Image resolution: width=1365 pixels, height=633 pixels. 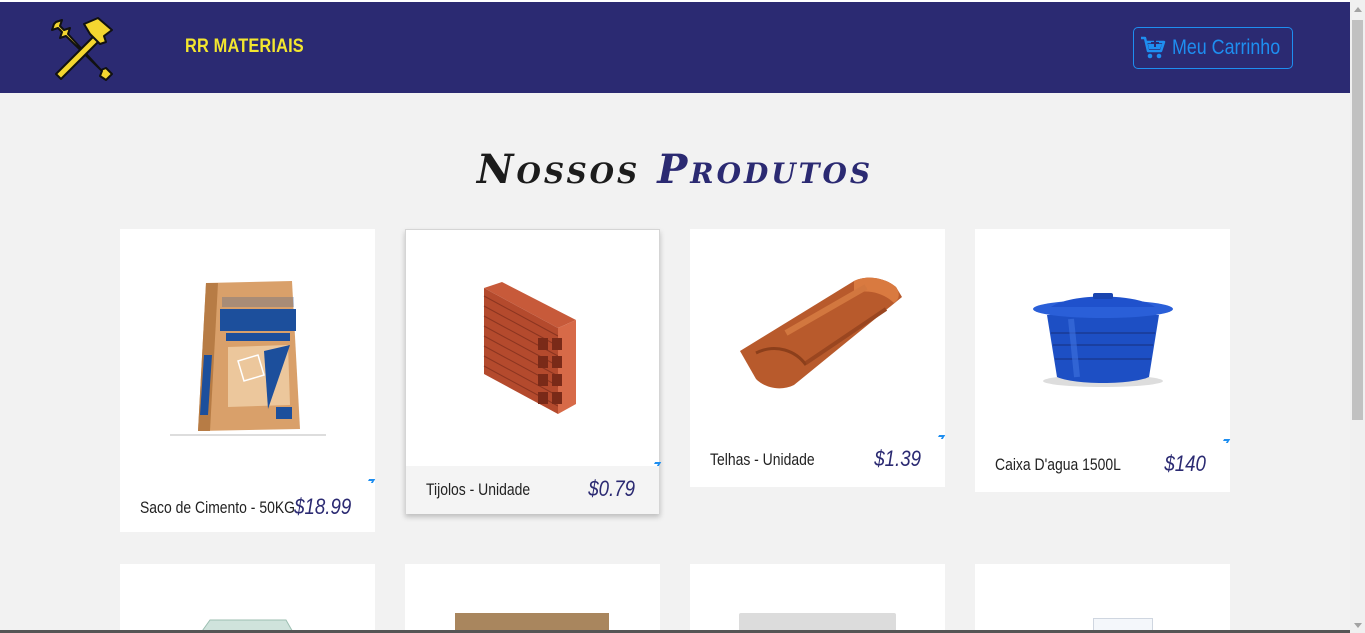 What do you see at coordinates (244, 47) in the screenshot?
I see `brand-name: RR MATERIAIS` at bounding box center [244, 47].